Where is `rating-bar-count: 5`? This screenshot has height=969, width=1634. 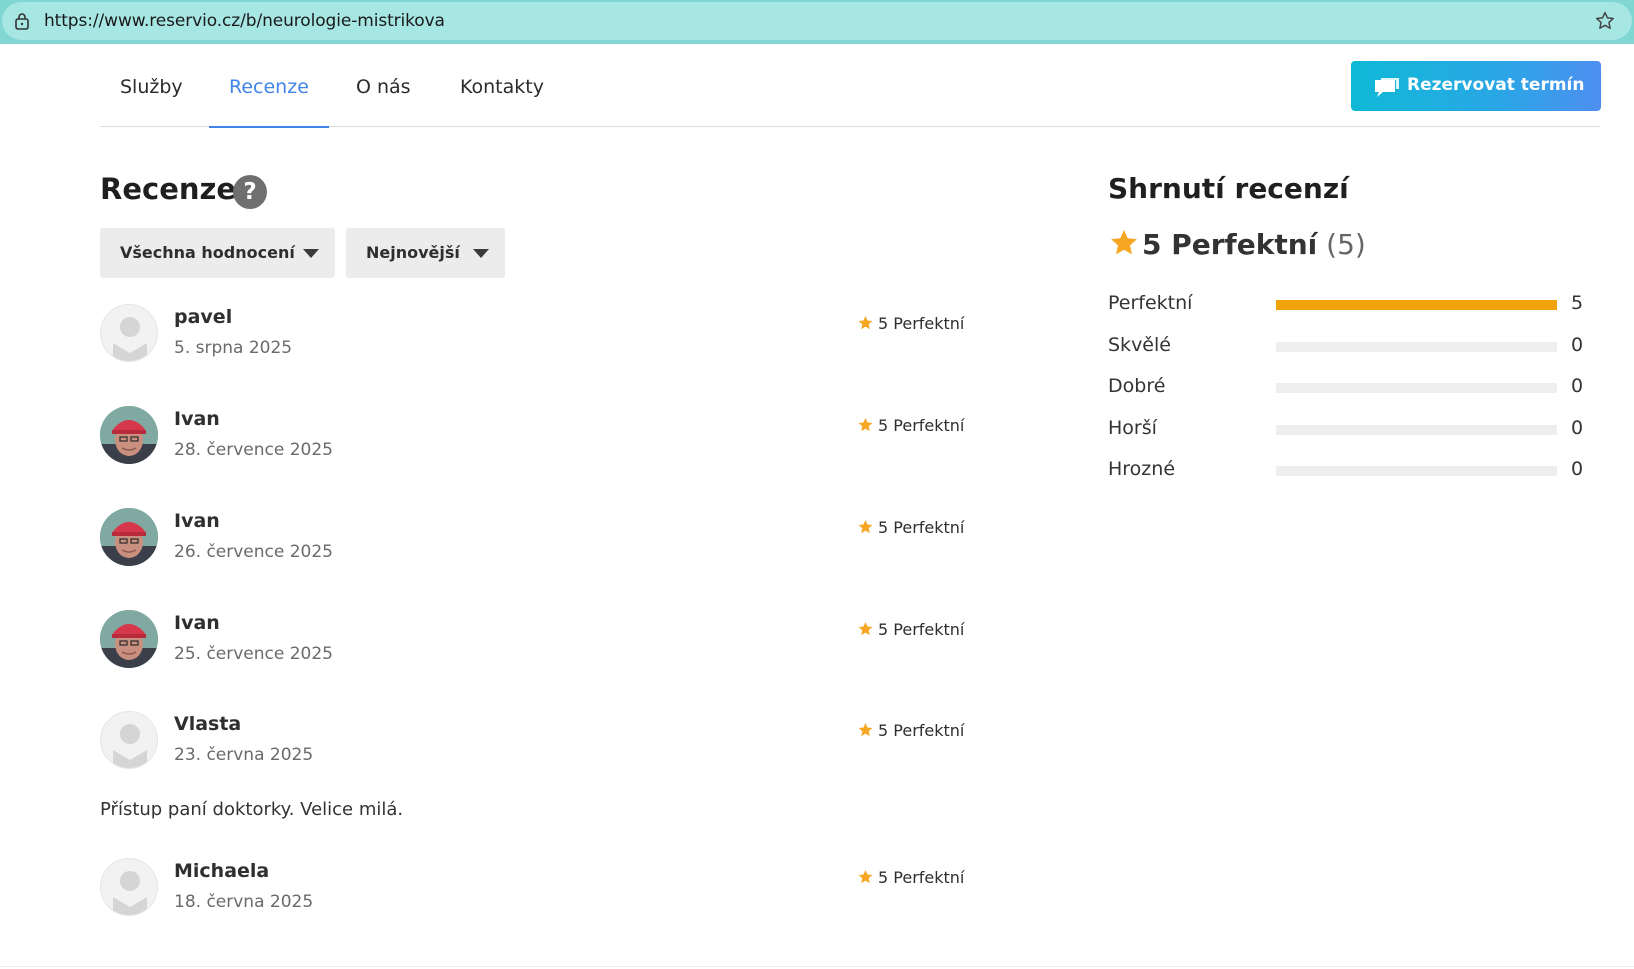
rating-bar-count: 5 is located at coordinates (1577, 303).